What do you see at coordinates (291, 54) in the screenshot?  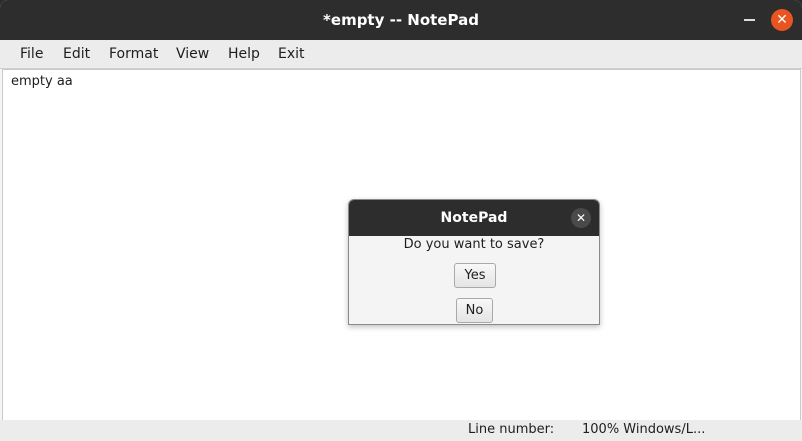 I see `menu-exit: Exit` at bounding box center [291, 54].